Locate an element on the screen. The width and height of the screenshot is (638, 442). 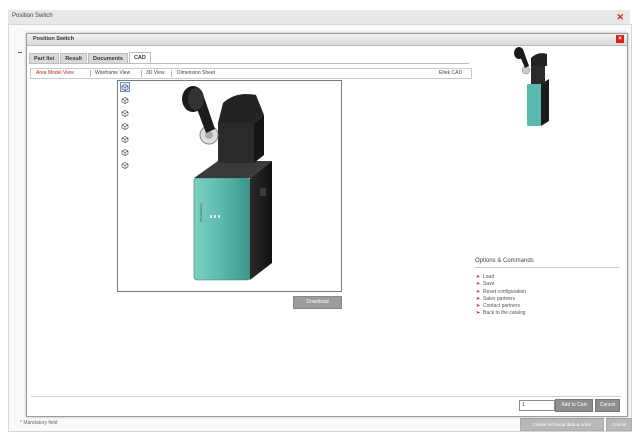
option-sales-partners: ➤ Sales partners is located at coordinates (547, 299).